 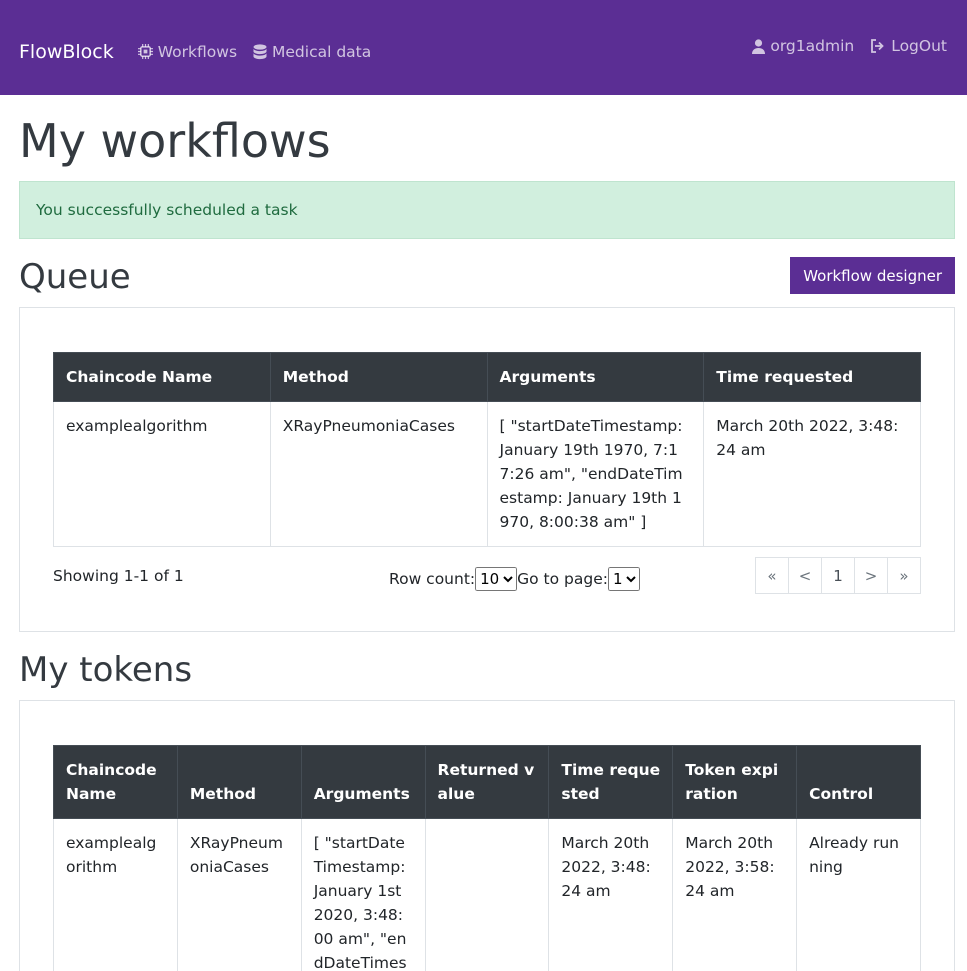 I want to click on row-count-label: Row count:, so click(x=432, y=579).